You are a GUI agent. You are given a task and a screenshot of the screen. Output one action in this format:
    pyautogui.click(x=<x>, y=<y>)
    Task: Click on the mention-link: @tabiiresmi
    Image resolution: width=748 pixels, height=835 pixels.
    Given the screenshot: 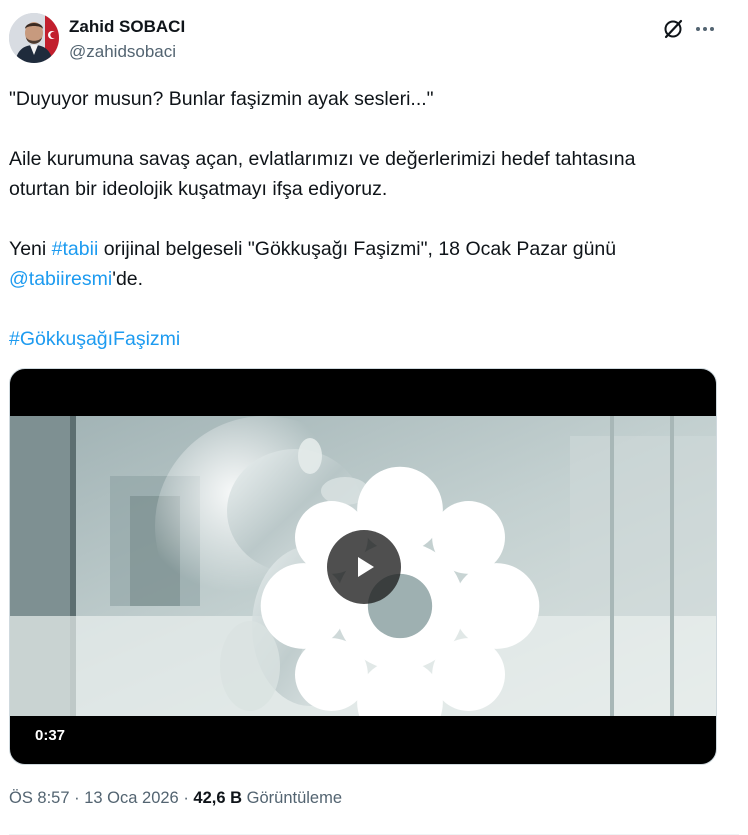 What is the action you would take?
    pyautogui.click(x=60, y=279)
    